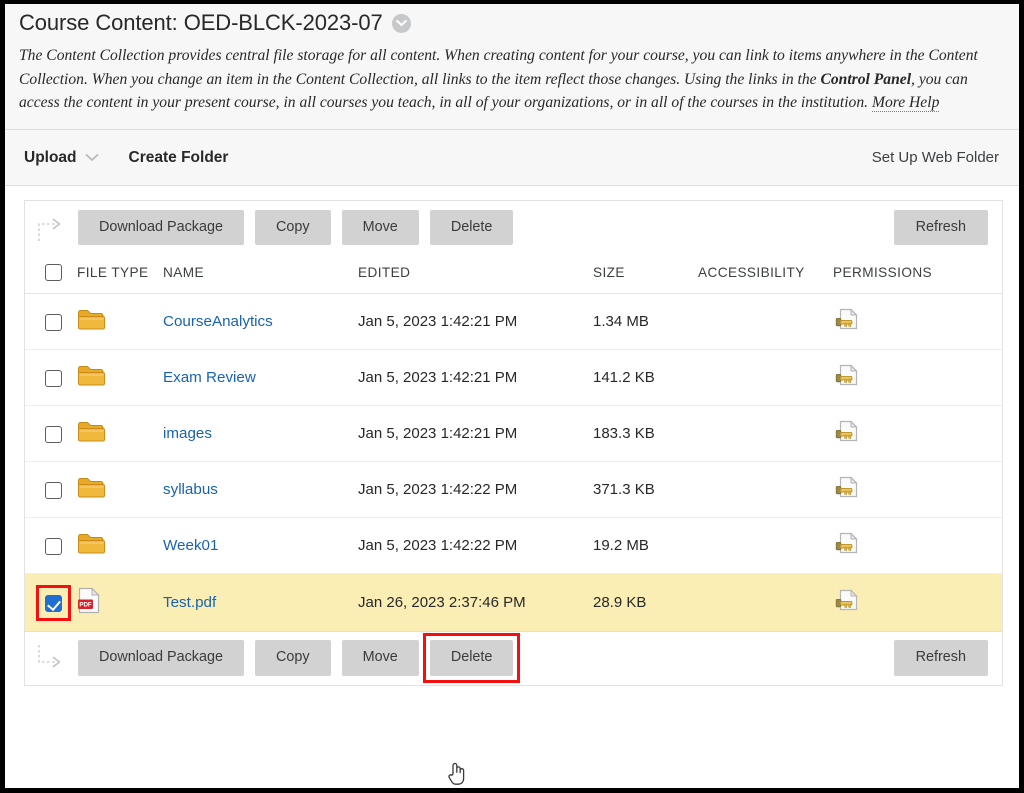 The image size is (1024, 793). I want to click on upload-menu-button: Upload, so click(61, 158).